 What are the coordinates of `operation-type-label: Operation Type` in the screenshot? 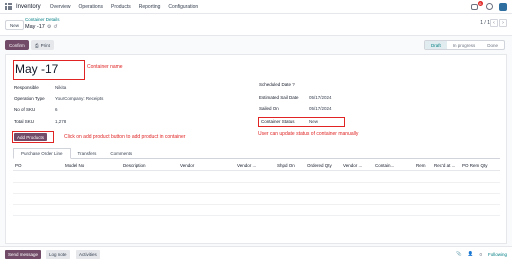 It's located at (29, 98).